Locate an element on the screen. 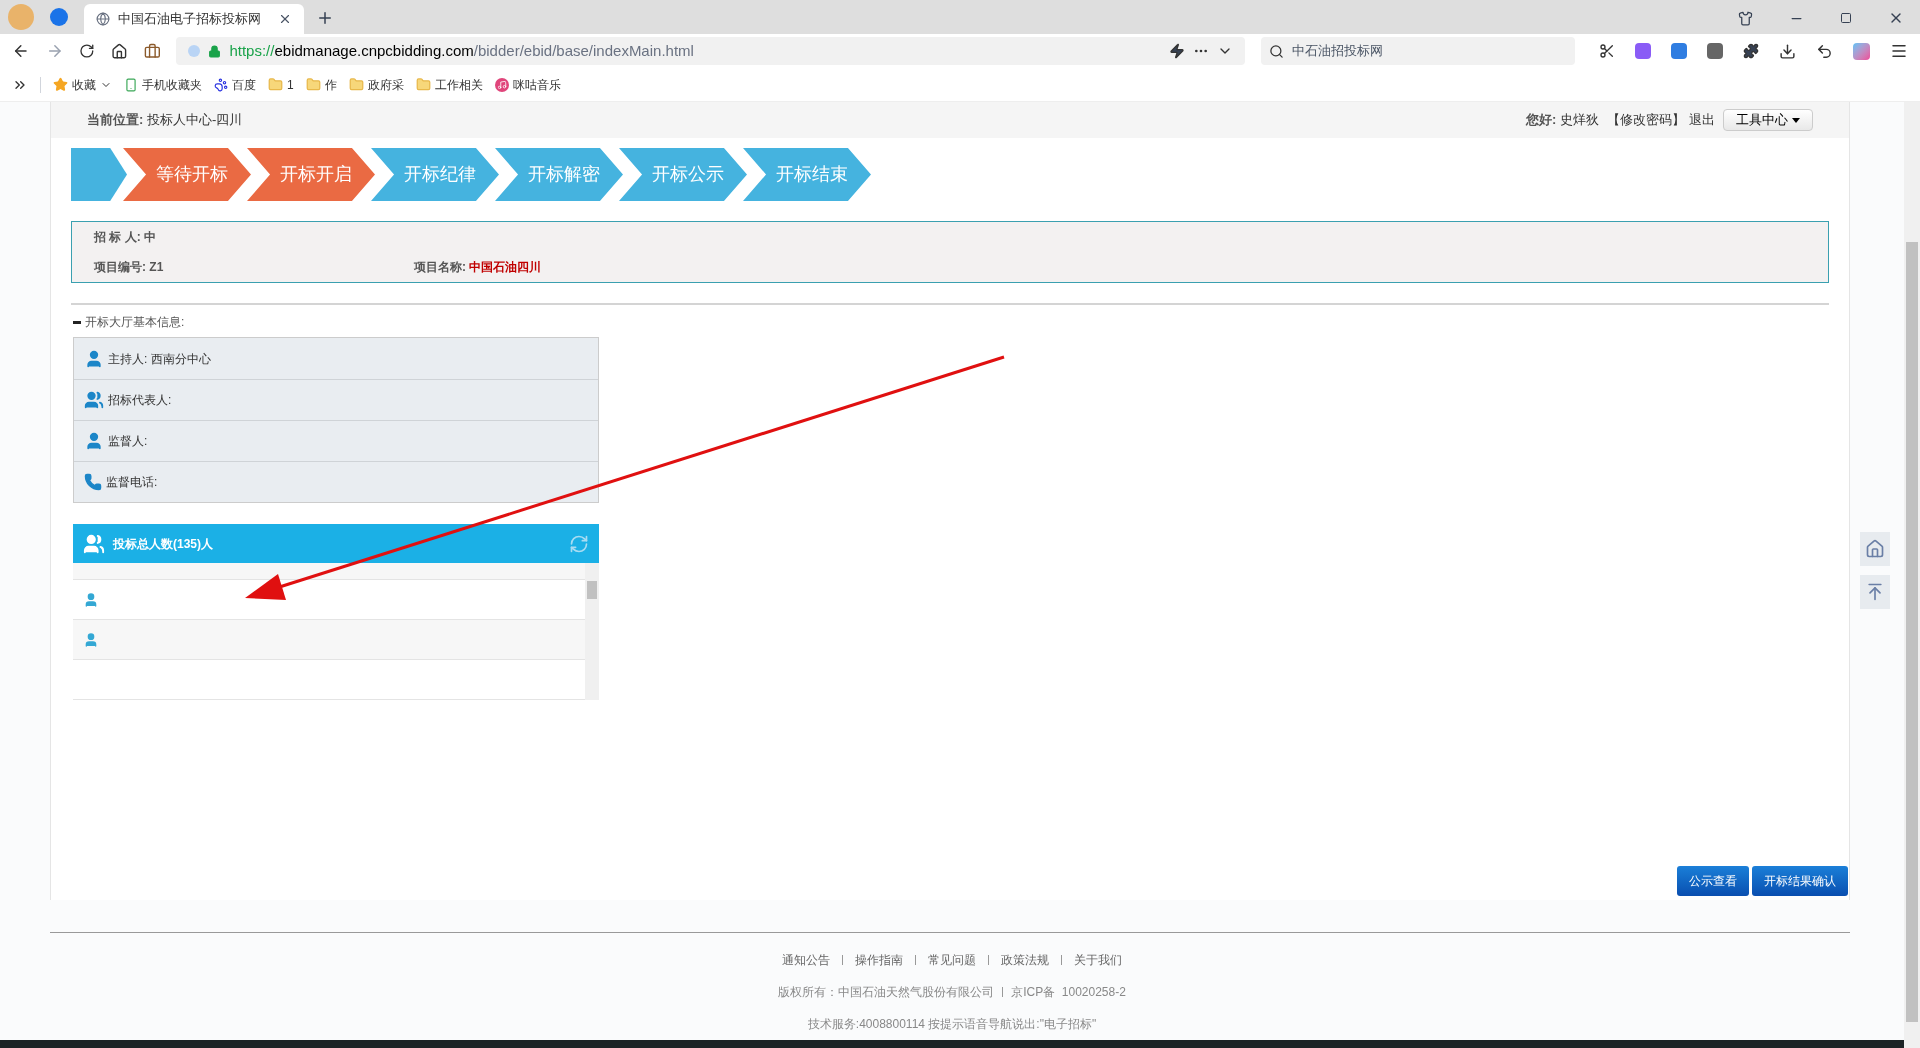  shirt-icon is located at coordinates (1745, 18).